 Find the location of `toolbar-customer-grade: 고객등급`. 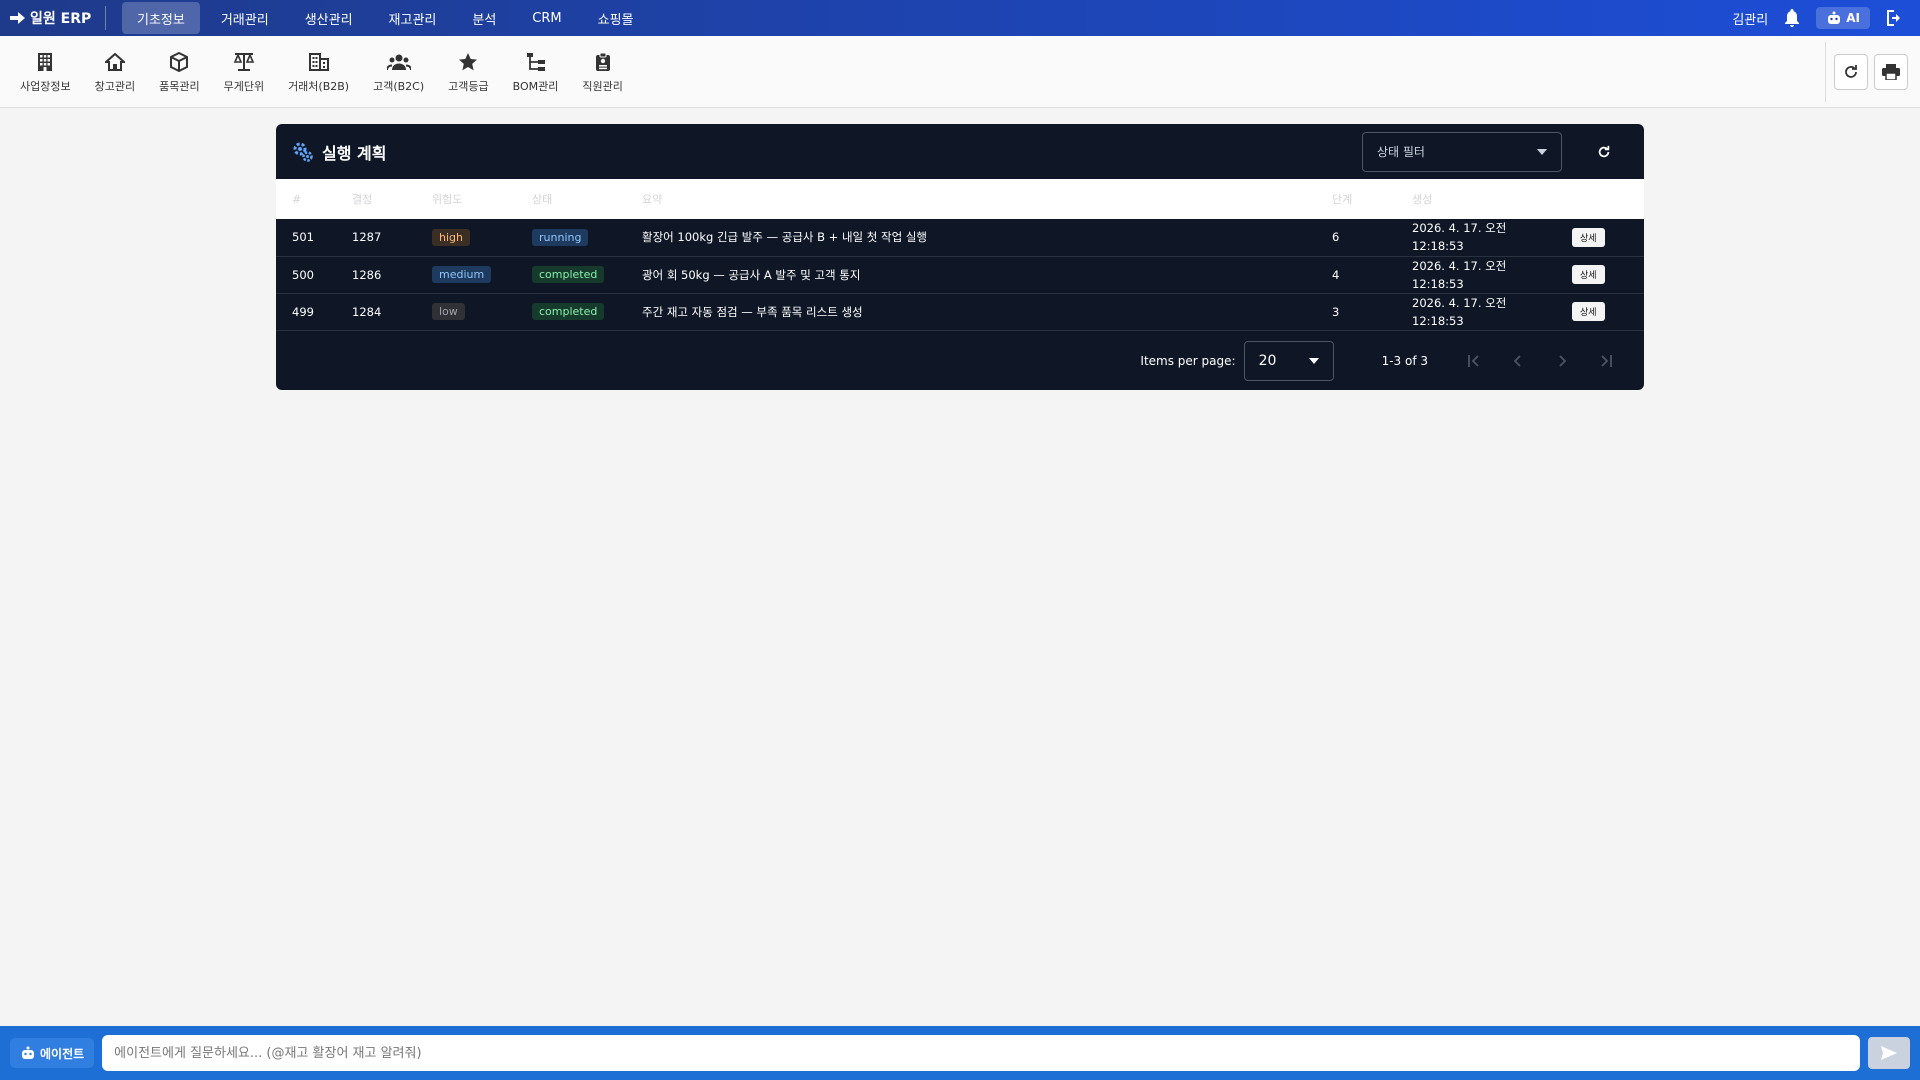

toolbar-customer-grade: 고객등급 is located at coordinates (468, 72).